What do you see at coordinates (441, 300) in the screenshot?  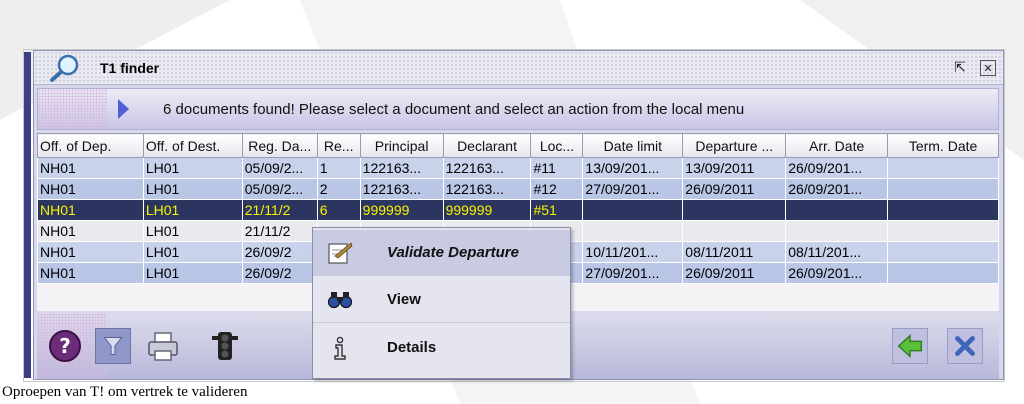 I see `menu-item-view: View` at bounding box center [441, 300].